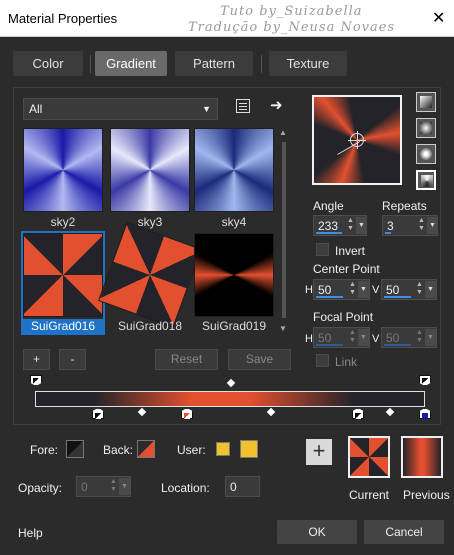  Describe the element at coordinates (357, 140) in the screenshot. I see `gradient-preview` at that location.